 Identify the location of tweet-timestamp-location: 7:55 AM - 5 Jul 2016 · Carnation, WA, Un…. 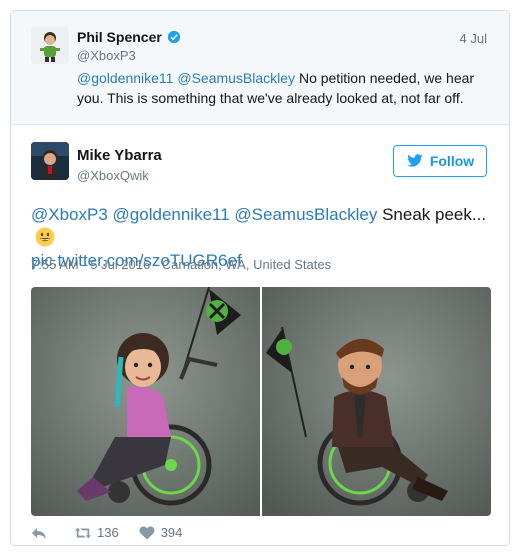
(181, 264).